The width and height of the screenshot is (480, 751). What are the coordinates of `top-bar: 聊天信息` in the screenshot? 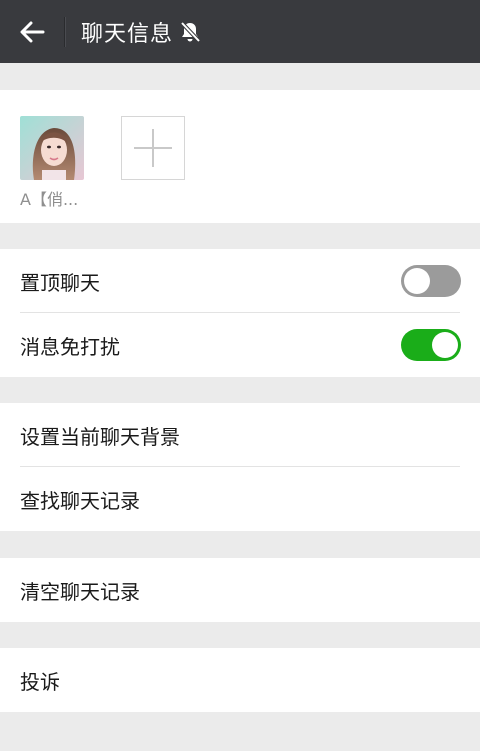 It's located at (240, 31).